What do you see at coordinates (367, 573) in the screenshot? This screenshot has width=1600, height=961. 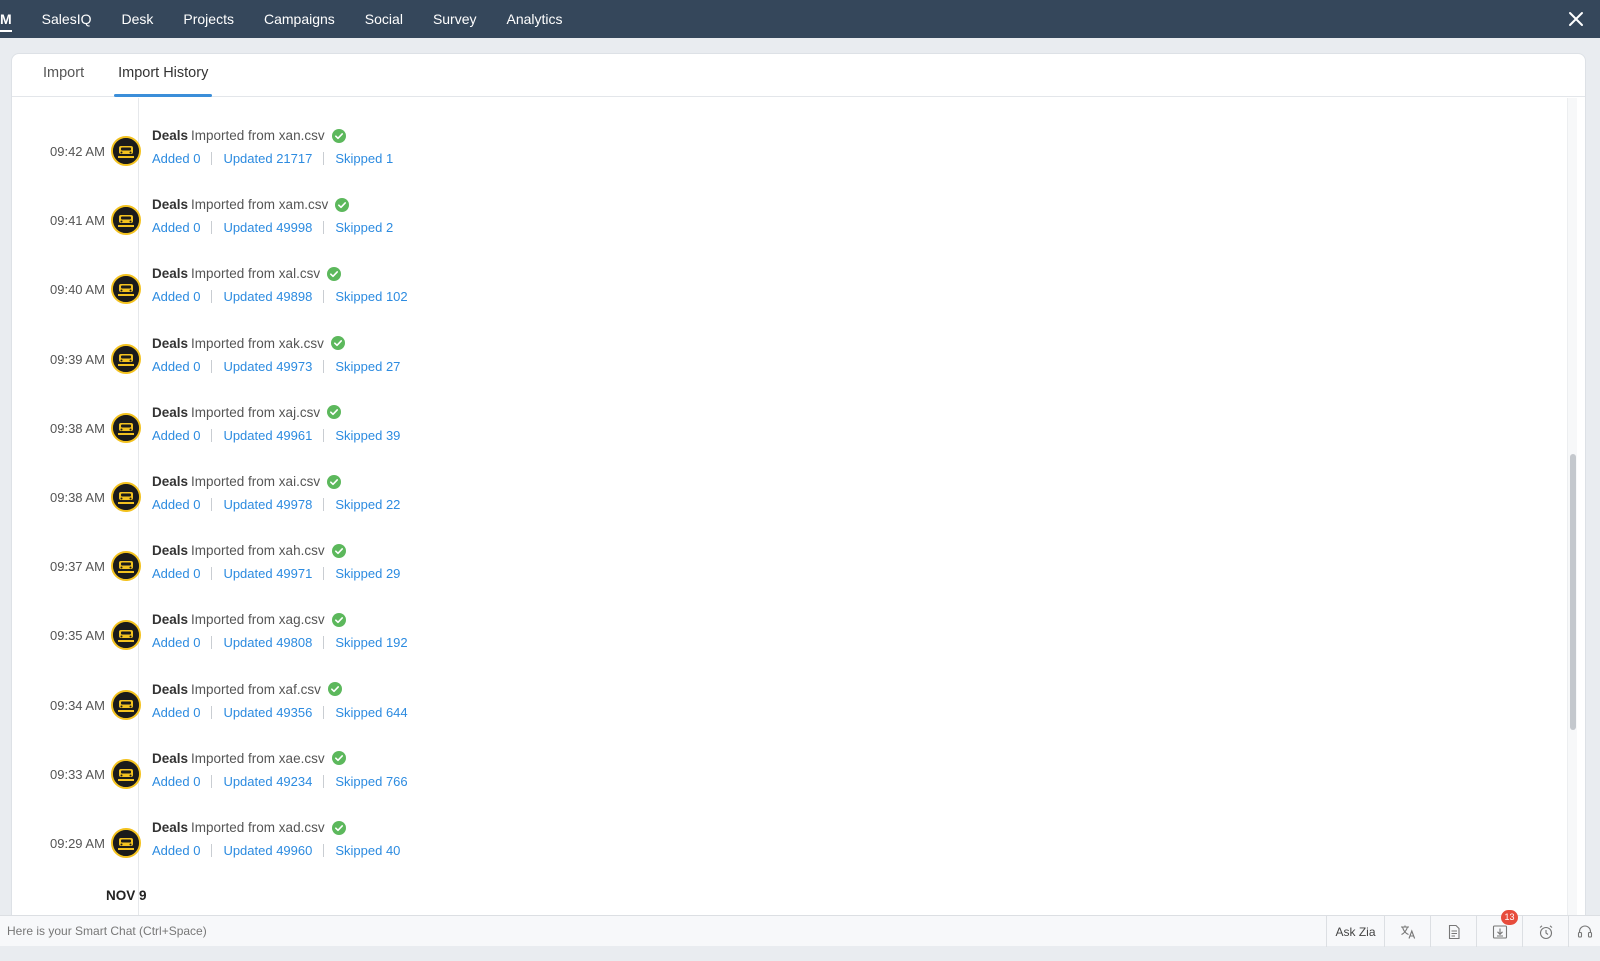 I see `skipped-count-link: Skipped 29` at bounding box center [367, 573].